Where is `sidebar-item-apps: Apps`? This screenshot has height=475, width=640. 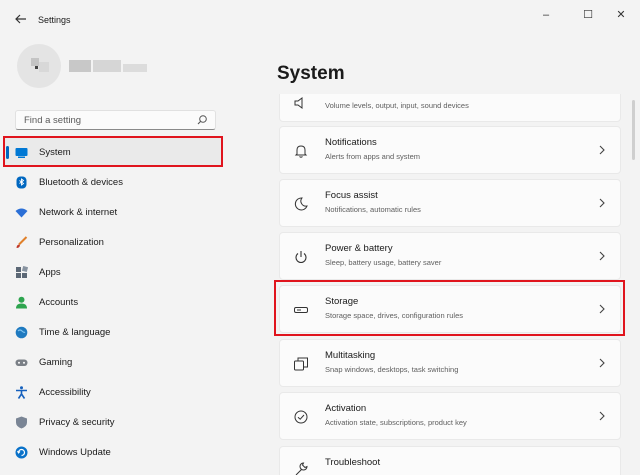
sidebar-item-apps: Apps is located at coordinates (113, 272).